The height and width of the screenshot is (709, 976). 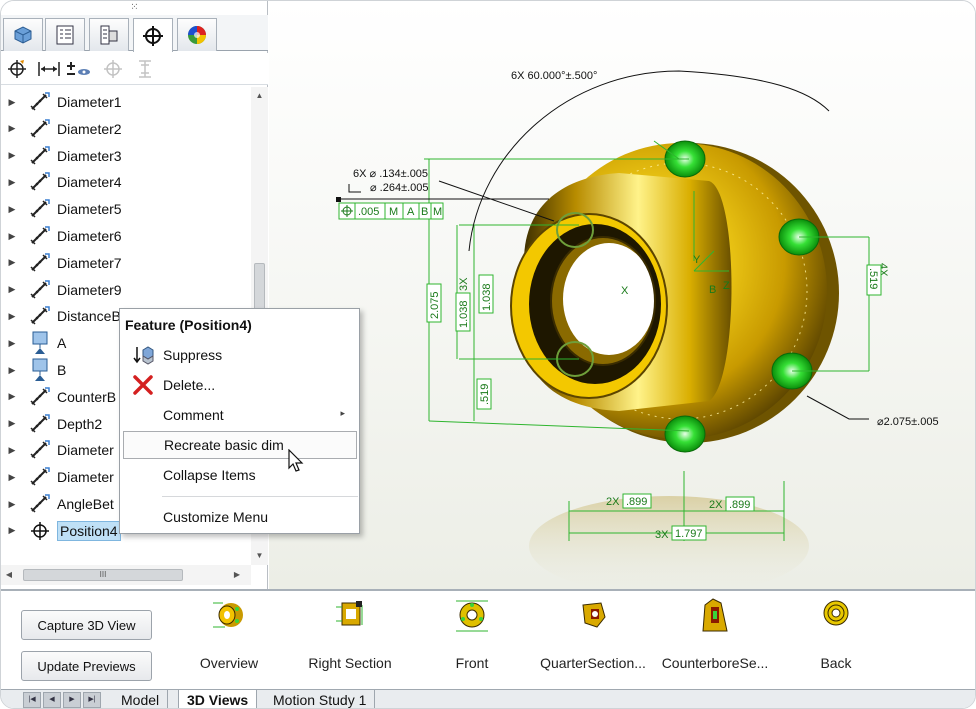 I want to click on scroll-right-icon: ▶, so click(x=237, y=575).